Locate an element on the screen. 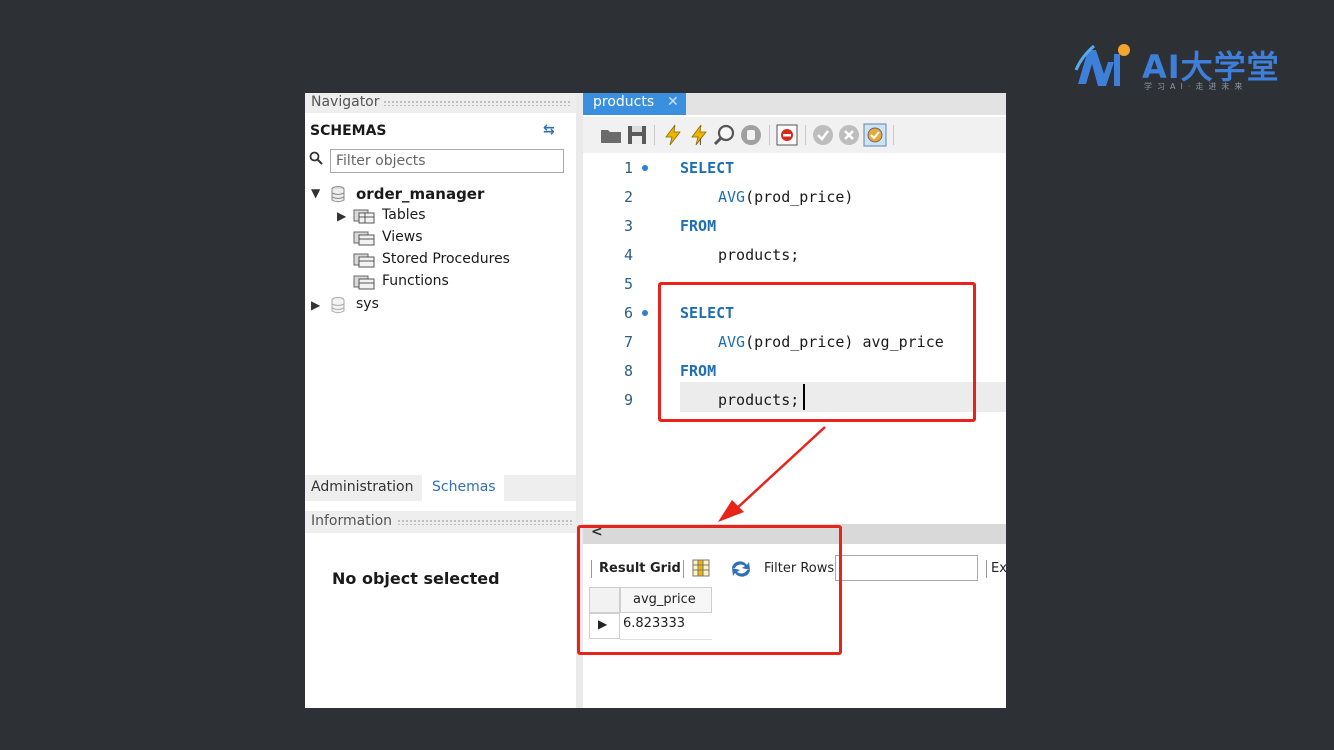  line-number: 3 is located at coordinates (628, 226).